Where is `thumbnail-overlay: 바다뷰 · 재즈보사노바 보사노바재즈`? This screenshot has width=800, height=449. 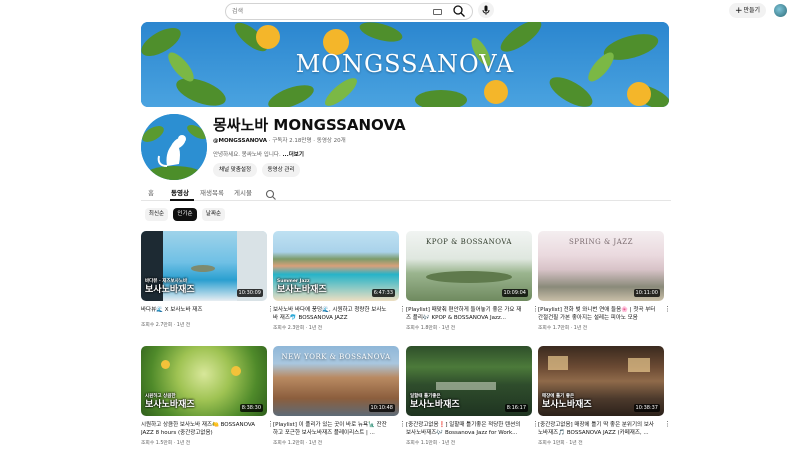
thumbnail-overlay: 바다뷰 · 재즈보사노바 보사노바재즈 is located at coordinates (170, 287).